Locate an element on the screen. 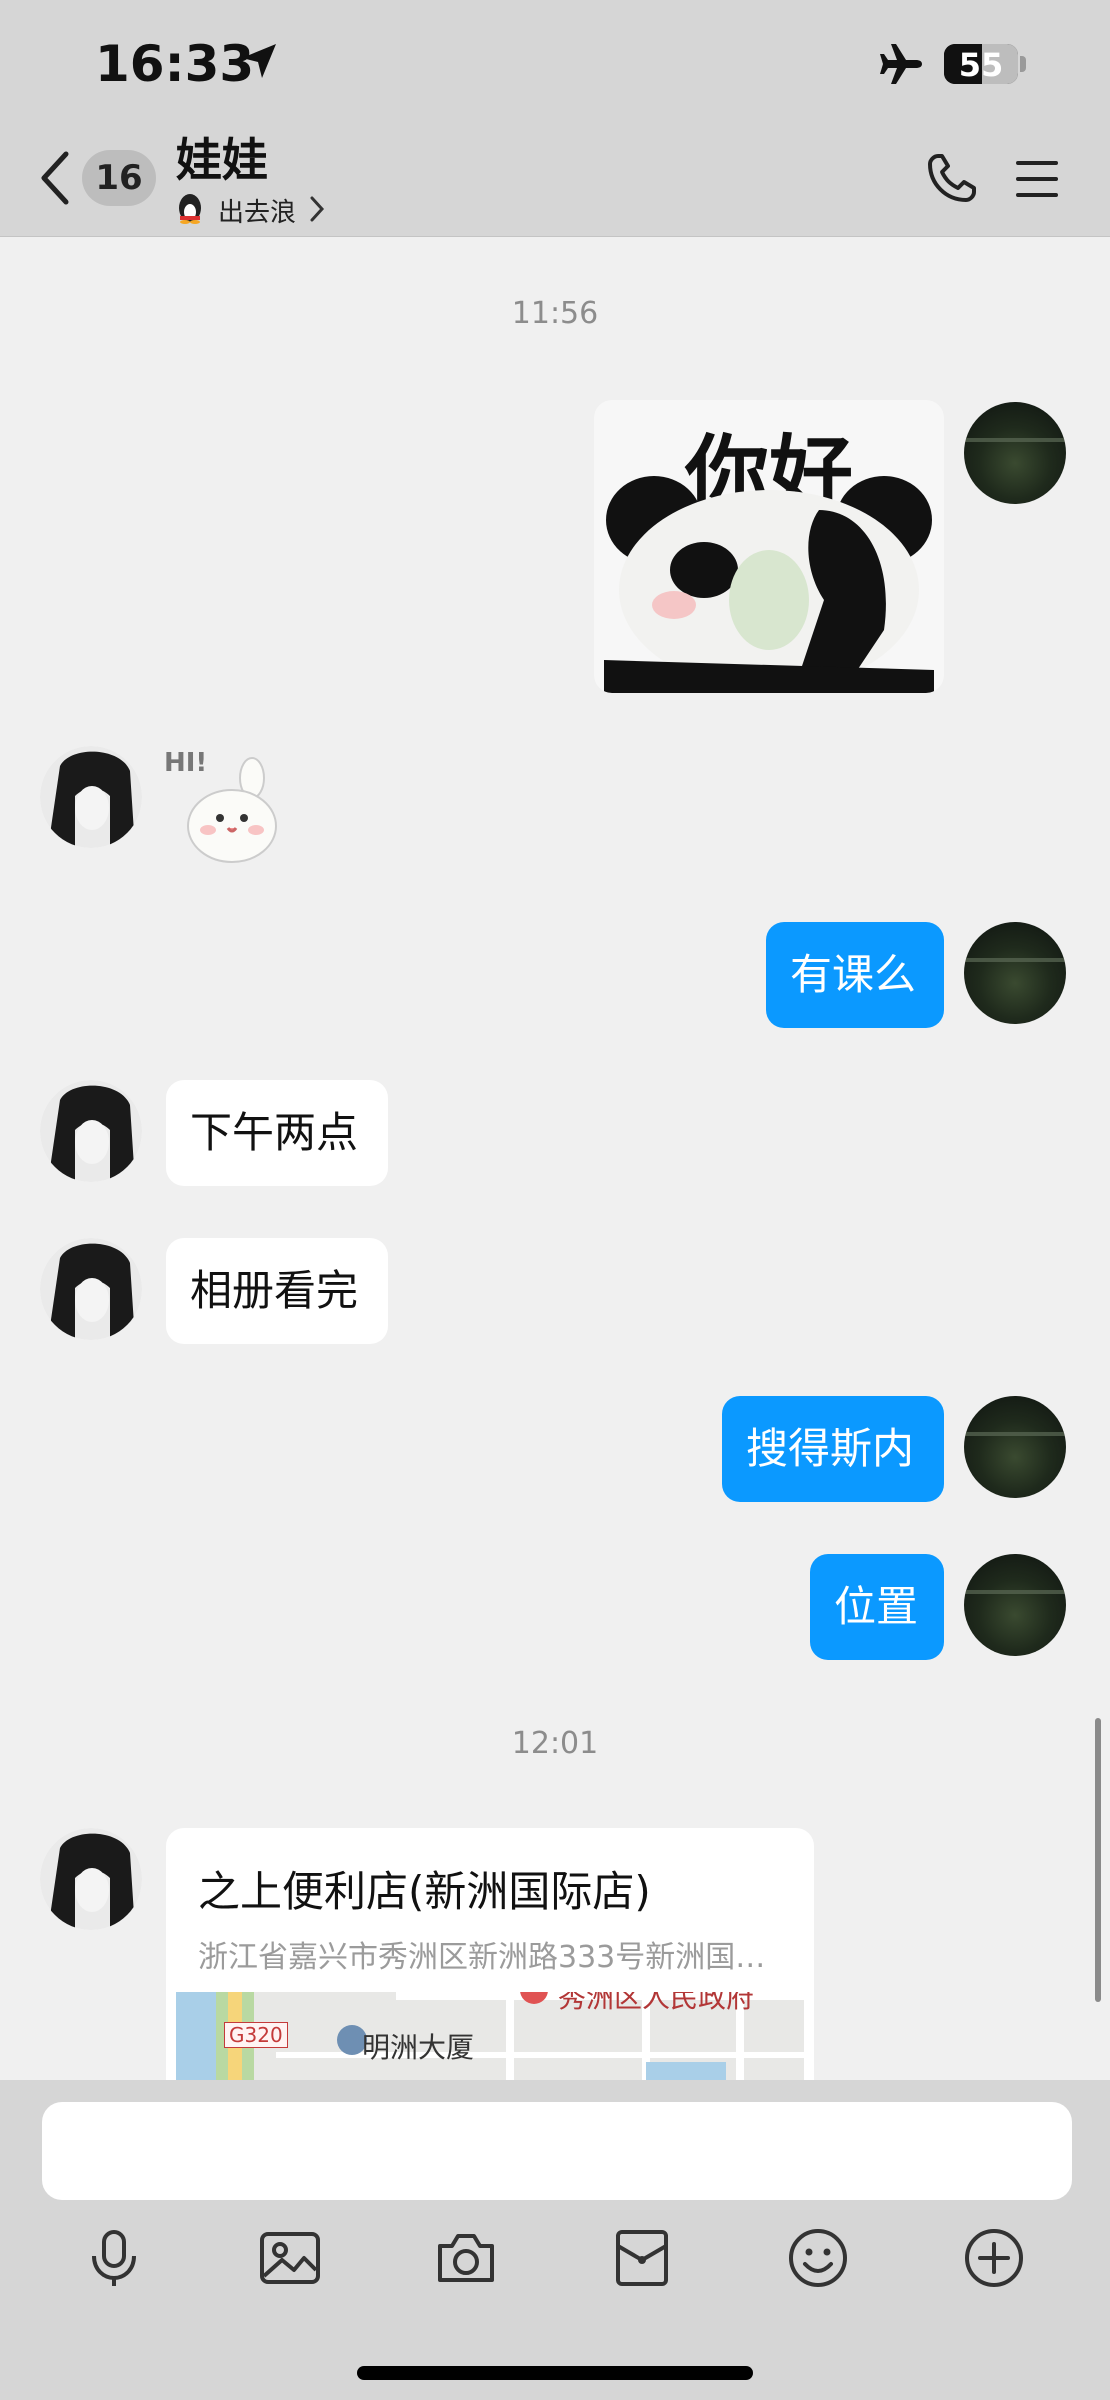 The image size is (1110, 2400). map-road-label: G320 is located at coordinates (256, 2035).